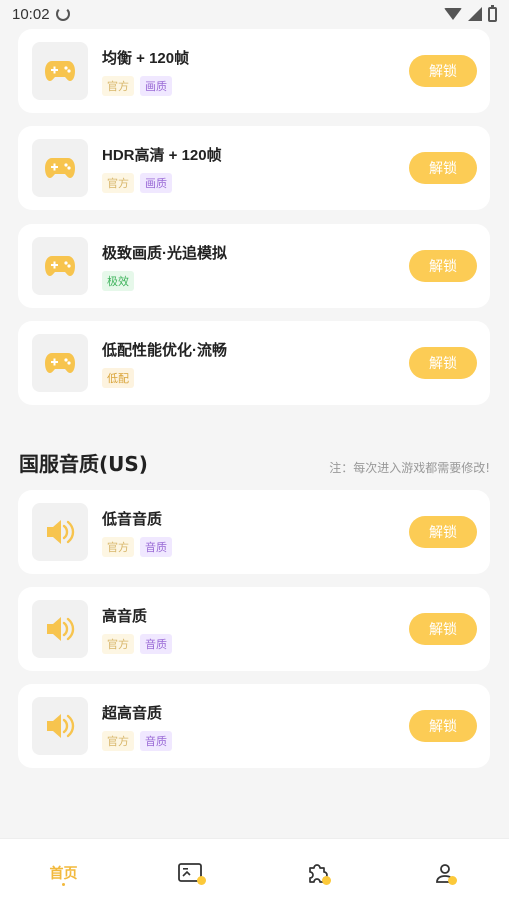 This screenshot has height=905, width=509. Describe the element at coordinates (62, 14) in the screenshot. I see `sync-icon` at that location.